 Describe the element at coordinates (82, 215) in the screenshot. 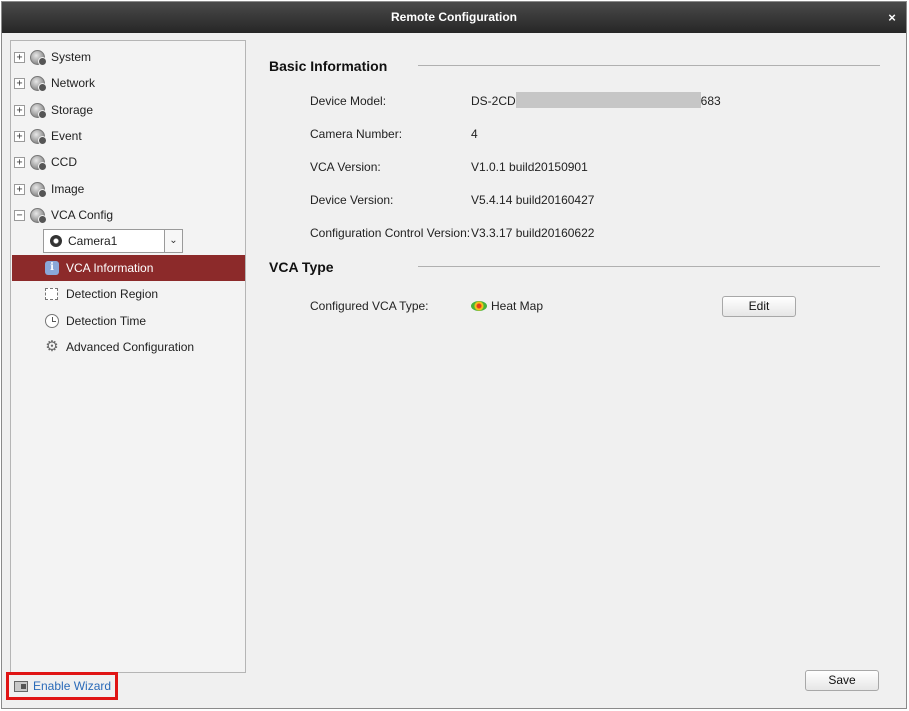

I see `tree-item-label: VCA Config` at that location.